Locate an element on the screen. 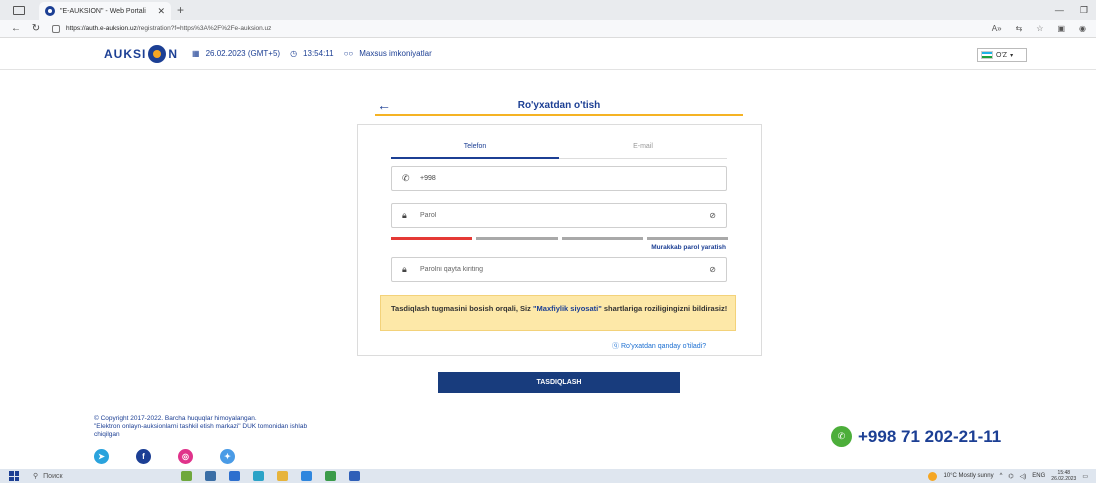  help-link: ⓠ Ro'yxatdan qanday o'tiladi? is located at coordinates (659, 346).